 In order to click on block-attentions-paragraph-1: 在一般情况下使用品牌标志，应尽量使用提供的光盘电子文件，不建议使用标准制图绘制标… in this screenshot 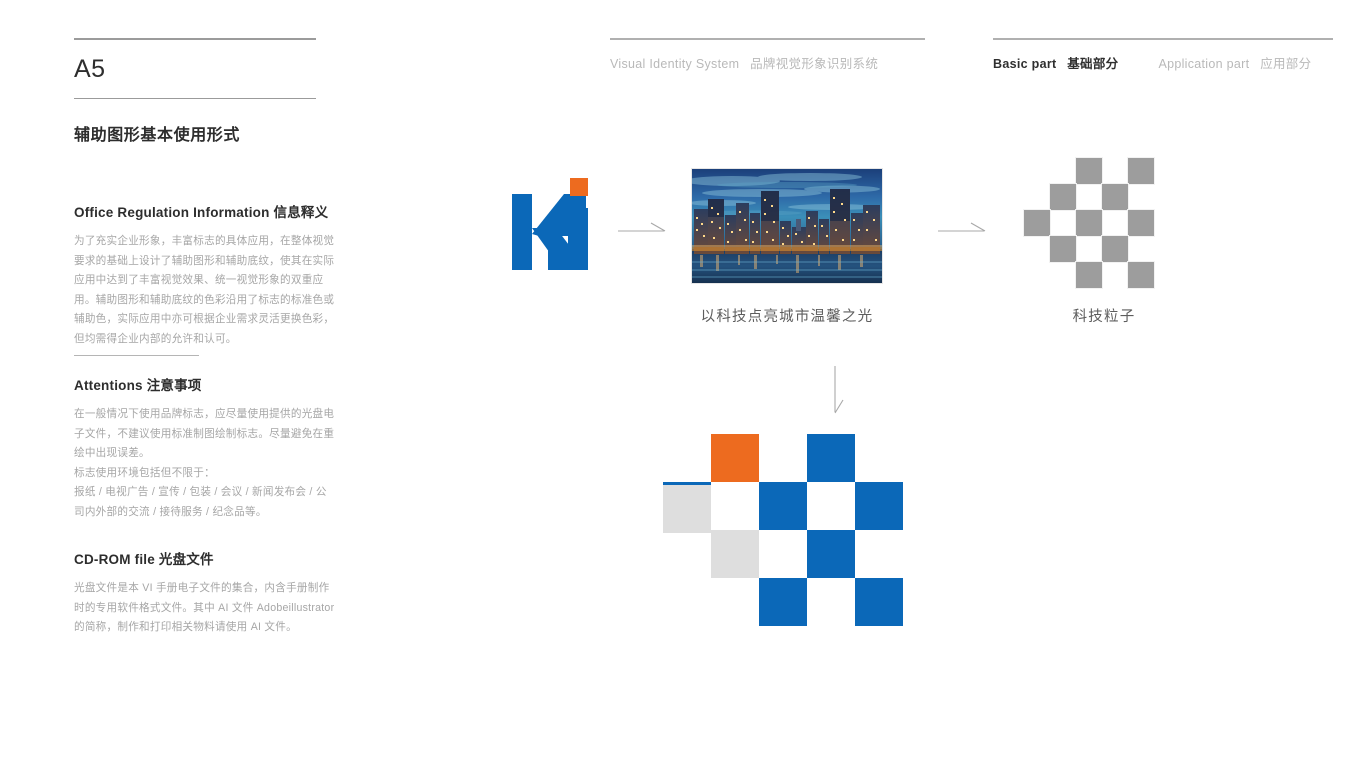, I will do `click(204, 433)`.